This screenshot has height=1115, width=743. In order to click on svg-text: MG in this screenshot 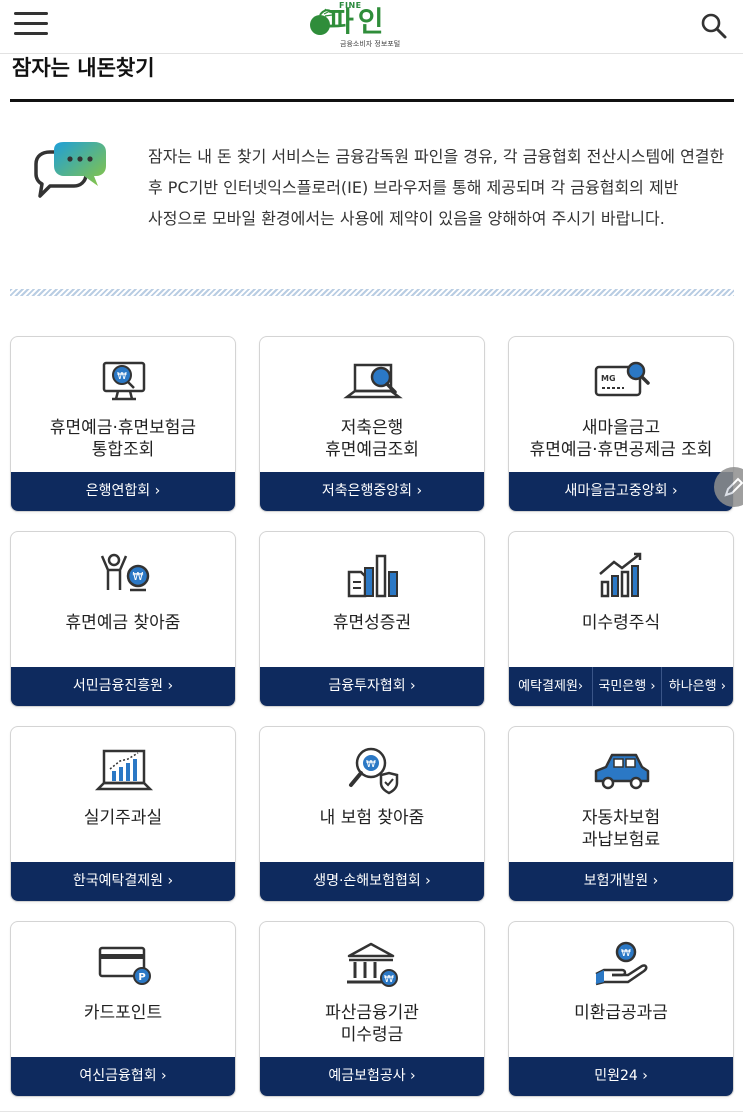, I will do `click(608, 378)`.